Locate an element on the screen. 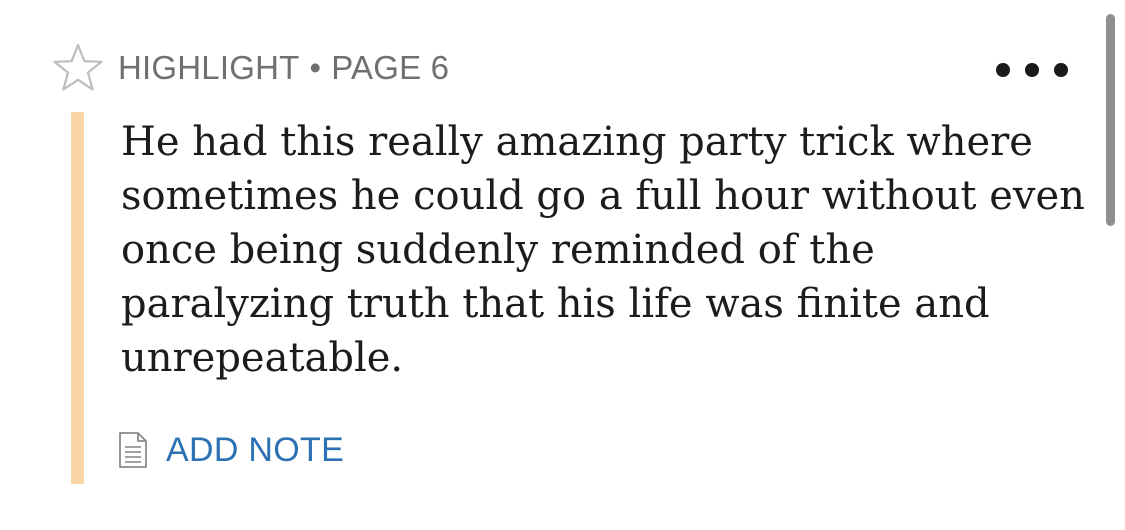 Image resolution: width=1125 pixels, height=530 pixels. add-note-label: ADD NOTE is located at coordinates (255, 449).